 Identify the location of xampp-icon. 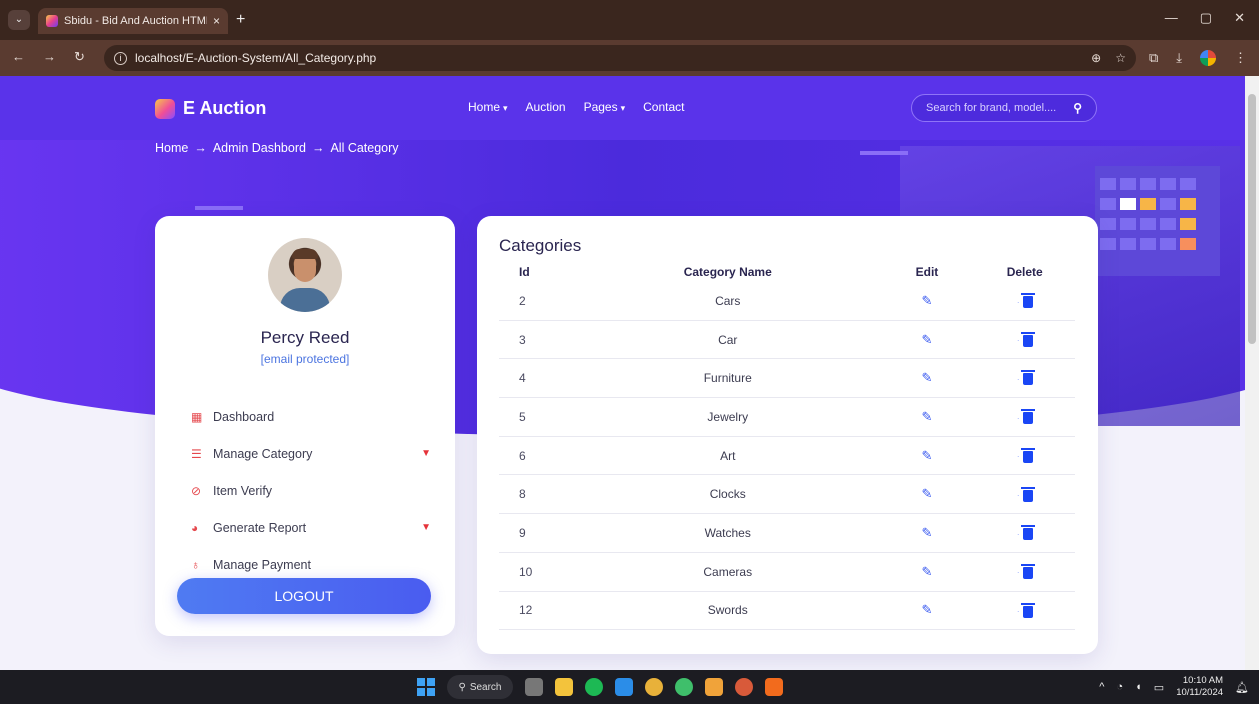
(774, 687).